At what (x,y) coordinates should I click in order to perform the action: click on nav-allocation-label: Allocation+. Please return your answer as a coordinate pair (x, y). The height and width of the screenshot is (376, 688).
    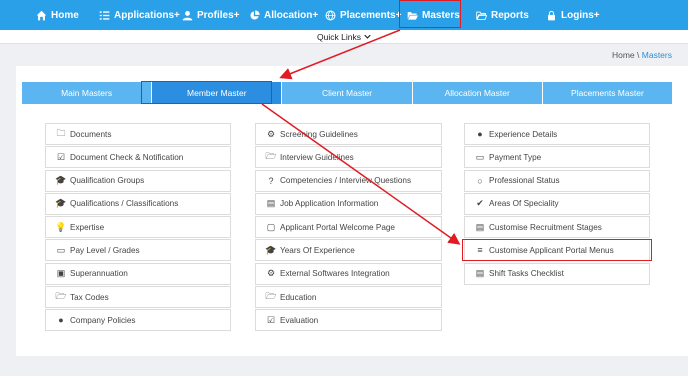
    Looking at the image, I should click on (291, 15).